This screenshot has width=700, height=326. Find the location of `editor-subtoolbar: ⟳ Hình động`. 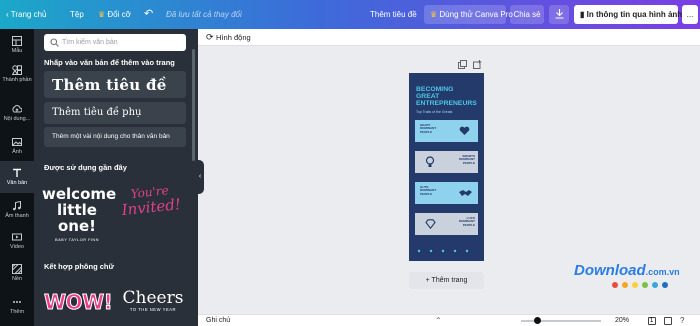

editor-subtoolbar: ⟳ Hình động is located at coordinates (449, 37).